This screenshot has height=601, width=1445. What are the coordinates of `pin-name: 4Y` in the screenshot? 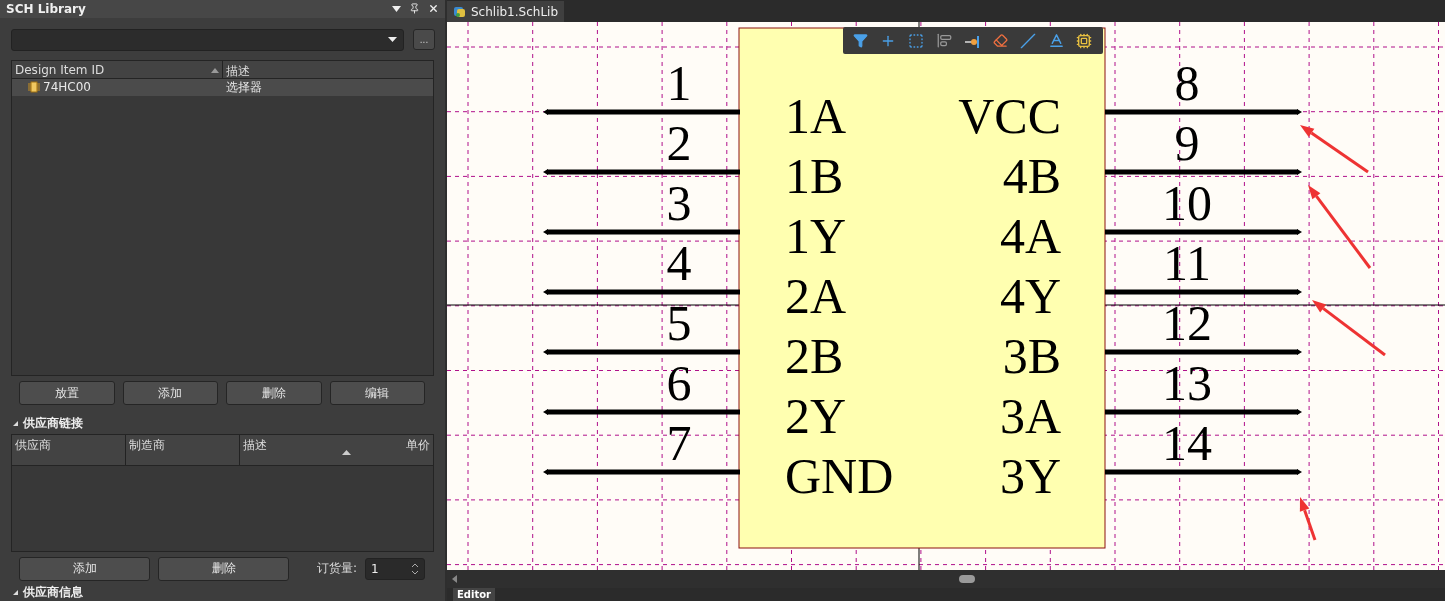 It's located at (1030, 296).